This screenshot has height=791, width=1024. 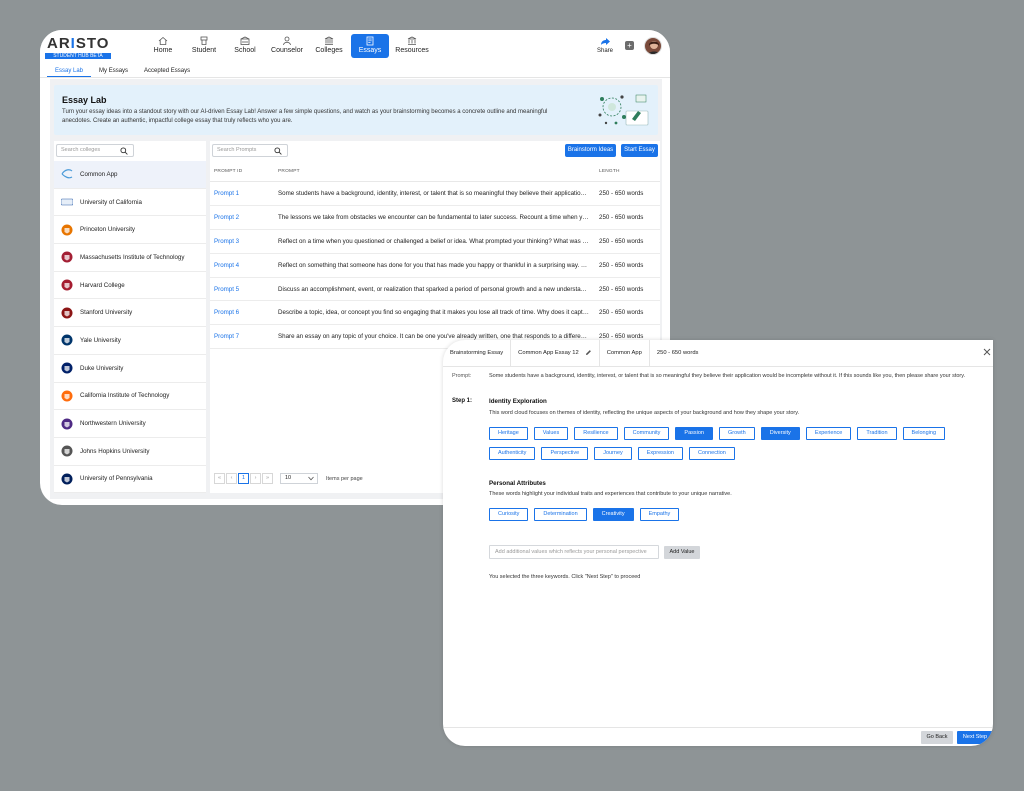 What do you see at coordinates (231, 478) in the screenshot?
I see `prev-page-button: ‹` at bounding box center [231, 478].